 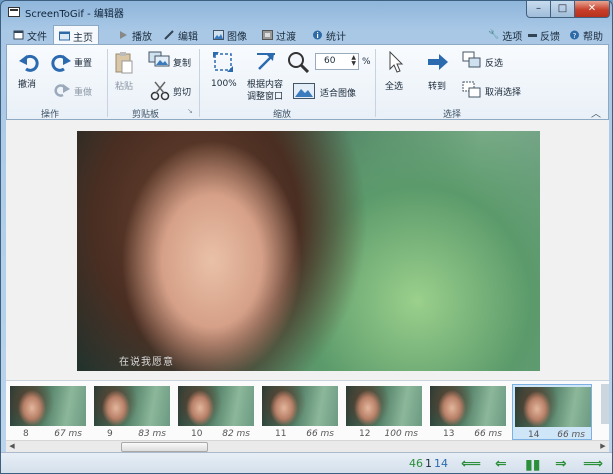 I want to click on previous-frame-icon: ⇐, so click(x=501, y=464).